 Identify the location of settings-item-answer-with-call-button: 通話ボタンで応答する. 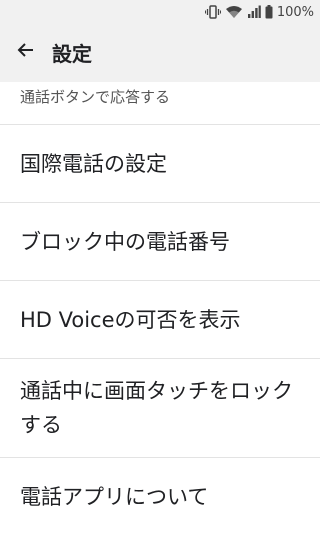
(160, 103).